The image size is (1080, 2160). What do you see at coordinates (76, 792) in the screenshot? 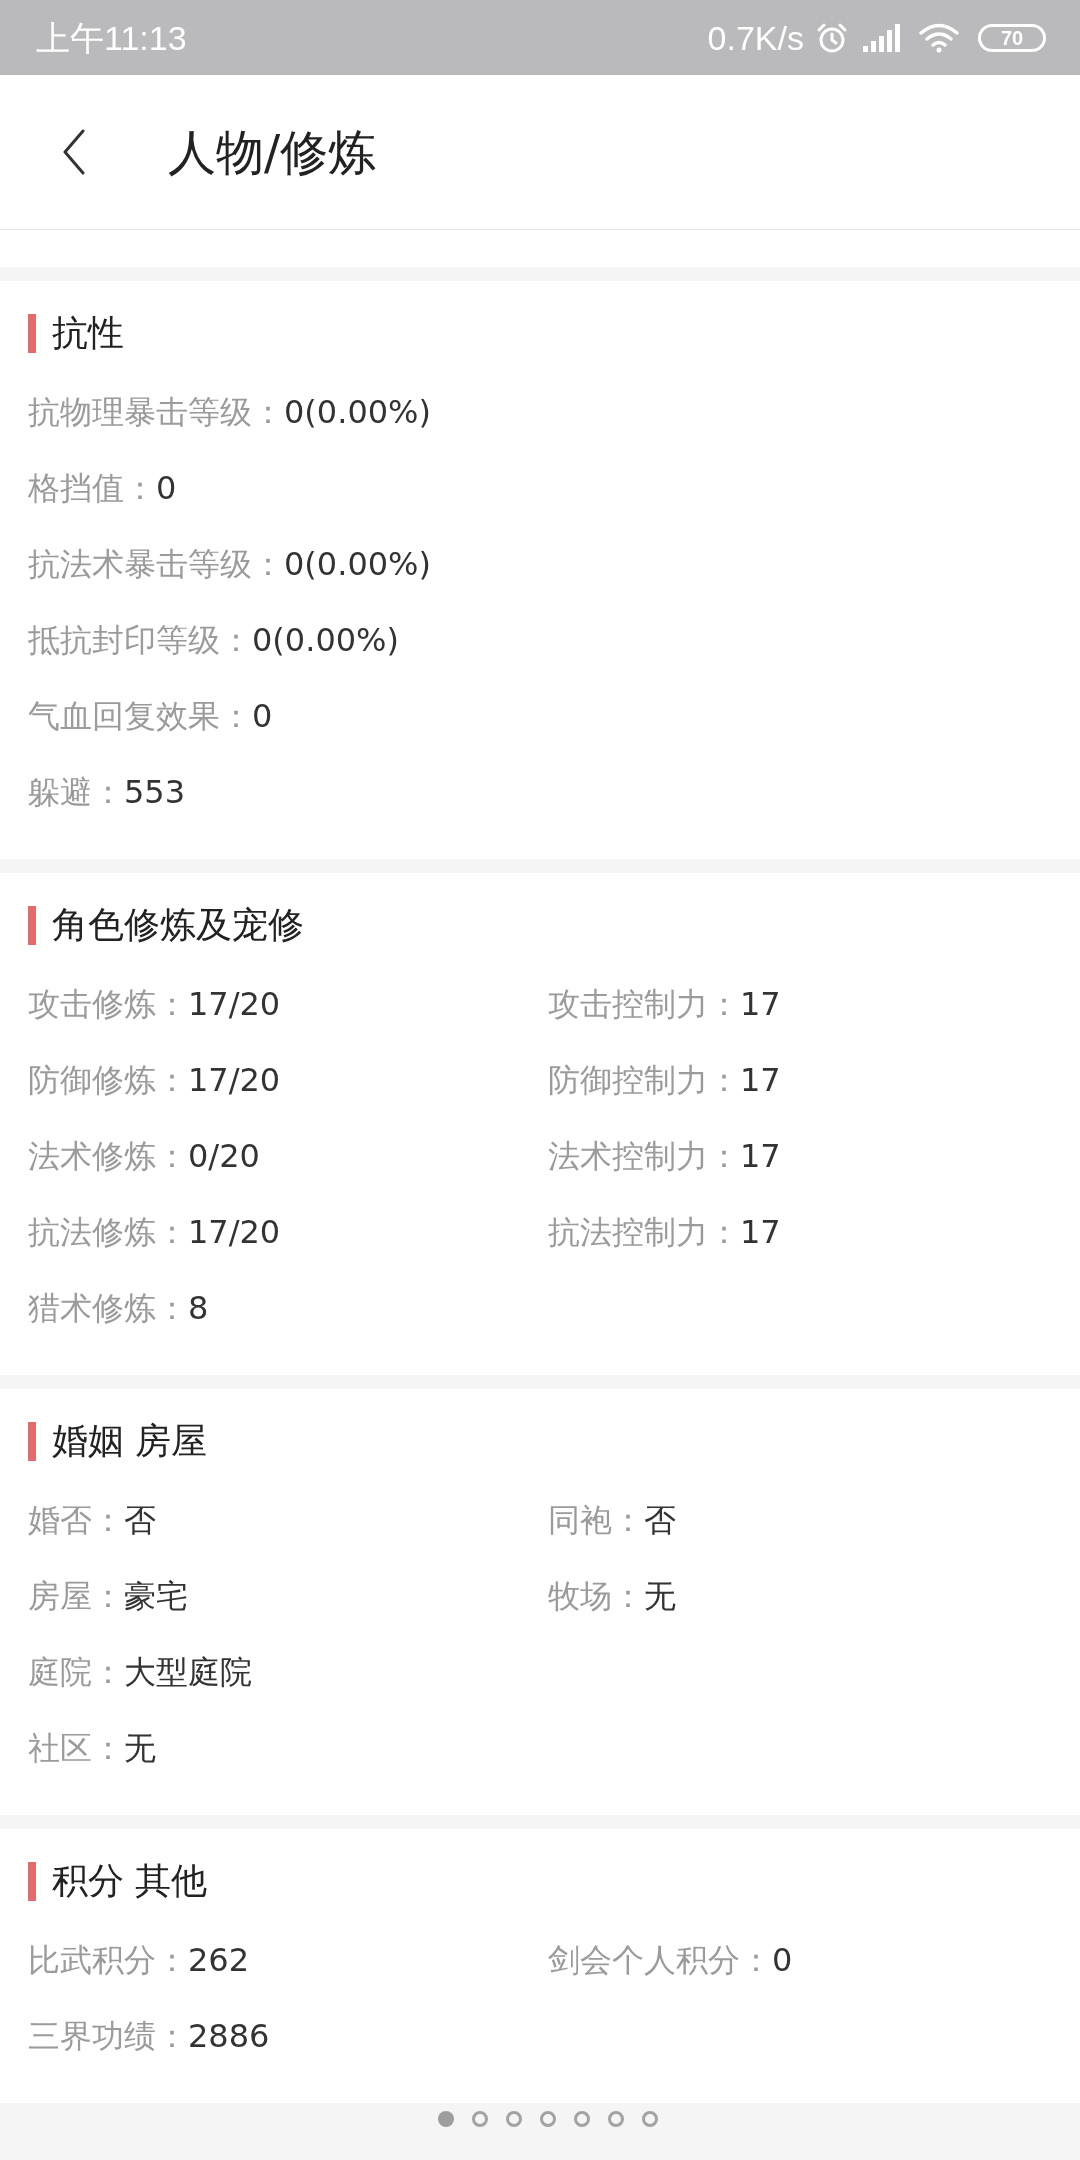
I see `field-label: 躲避：` at bounding box center [76, 792].